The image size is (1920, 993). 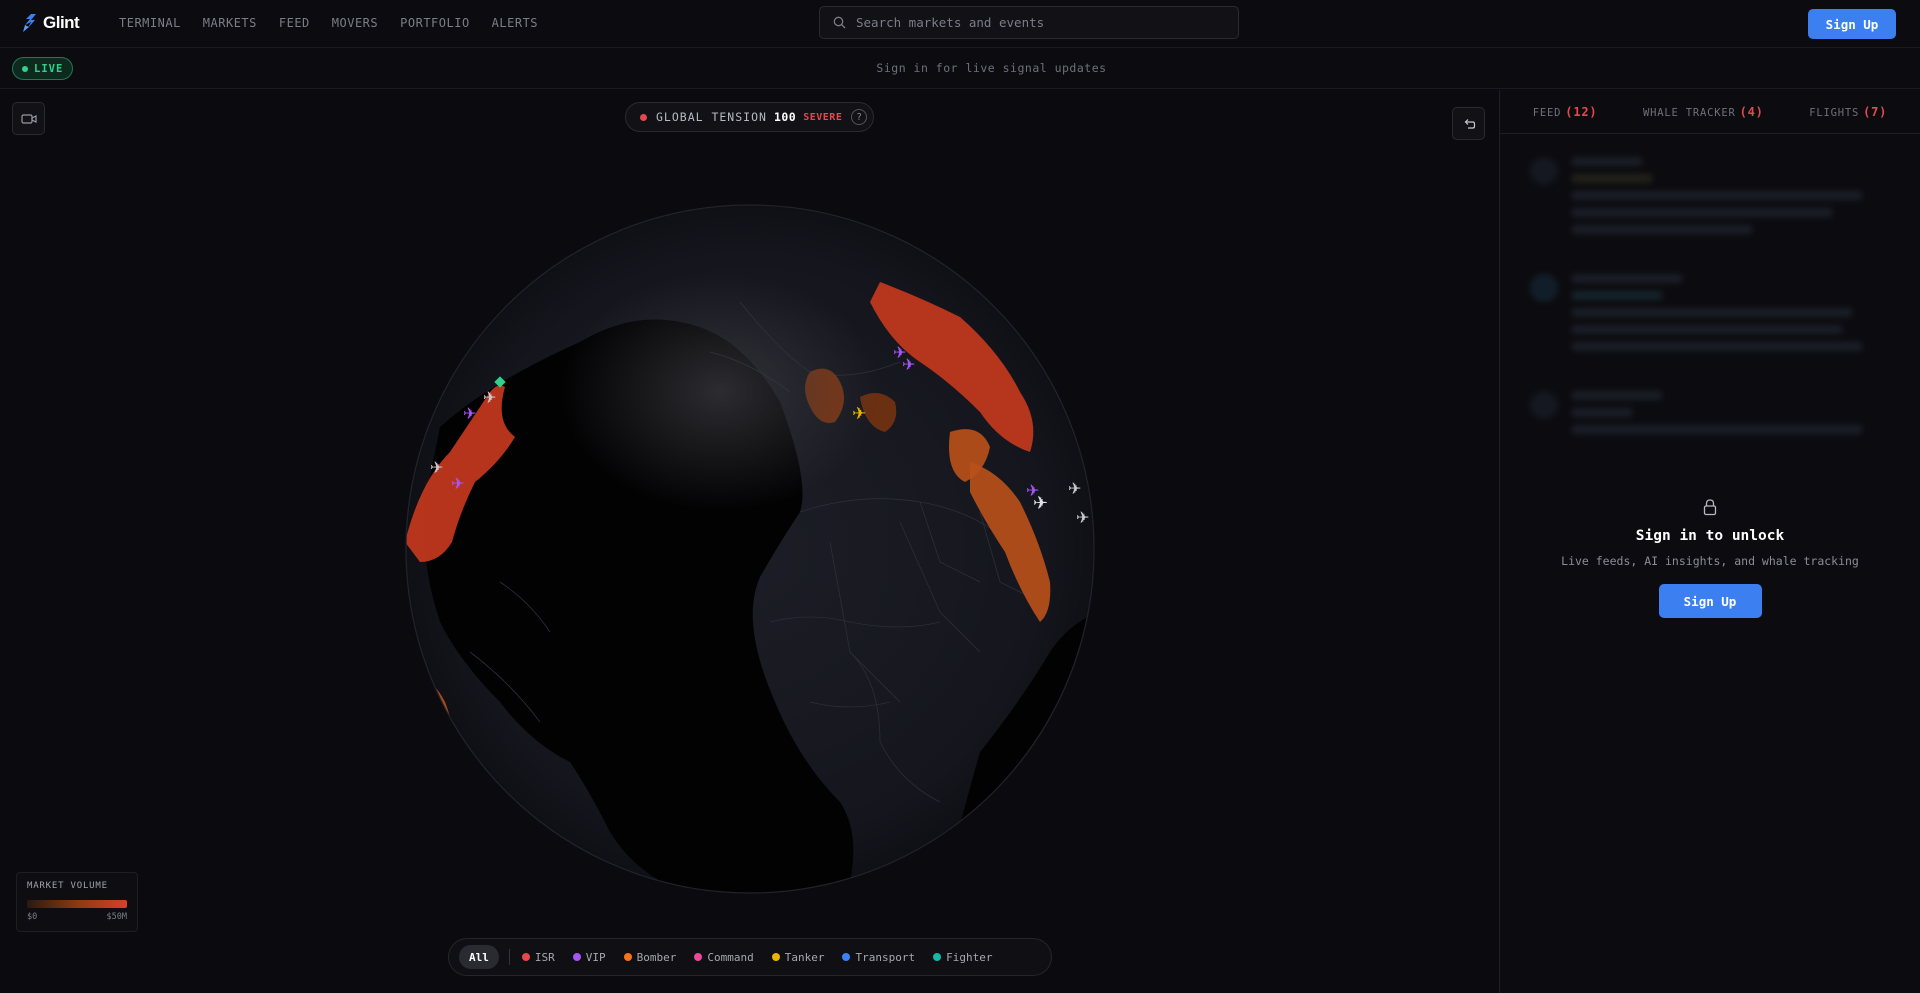 I want to click on tab-count: (4), so click(x=1751, y=111).